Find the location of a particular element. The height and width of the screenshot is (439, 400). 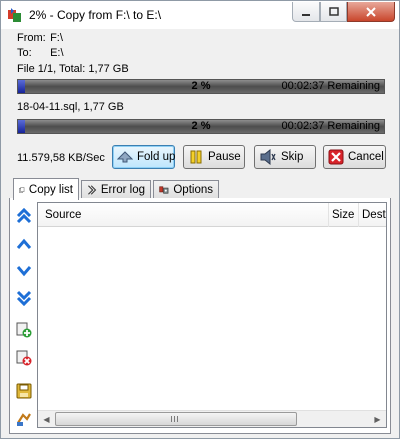

cancel-icon is located at coordinates (336, 157).